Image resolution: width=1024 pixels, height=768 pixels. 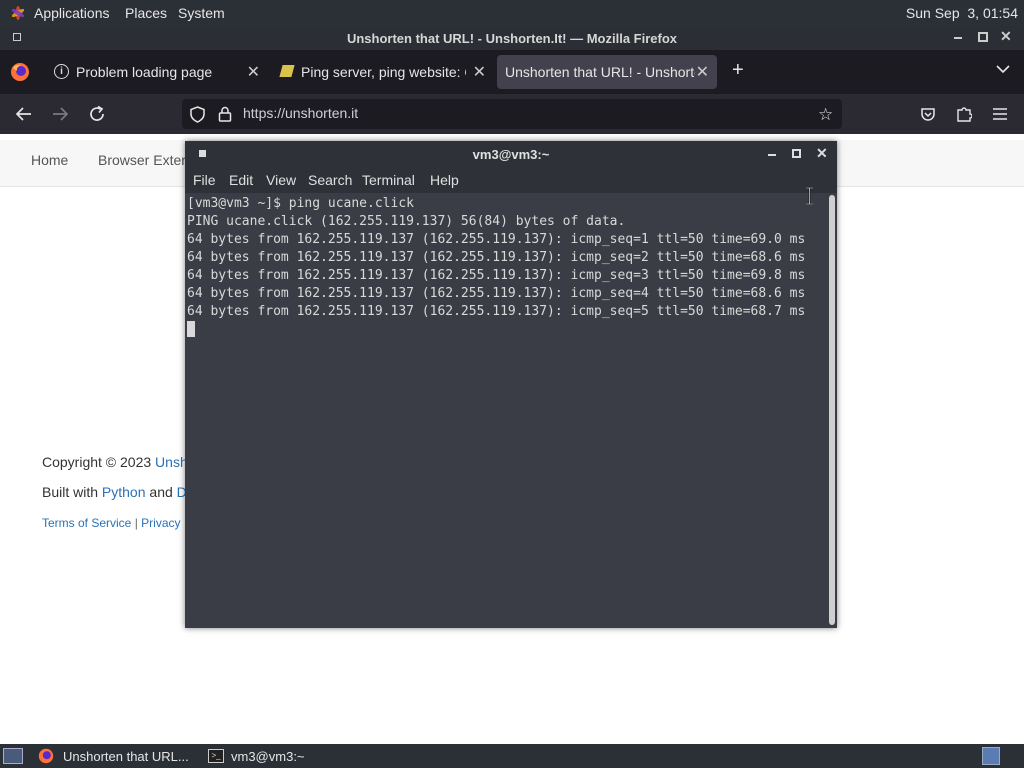 What do you see at coordinates (225, 115) in the screenshot?
I see `lock-icon` at bounding box center [225, 115].